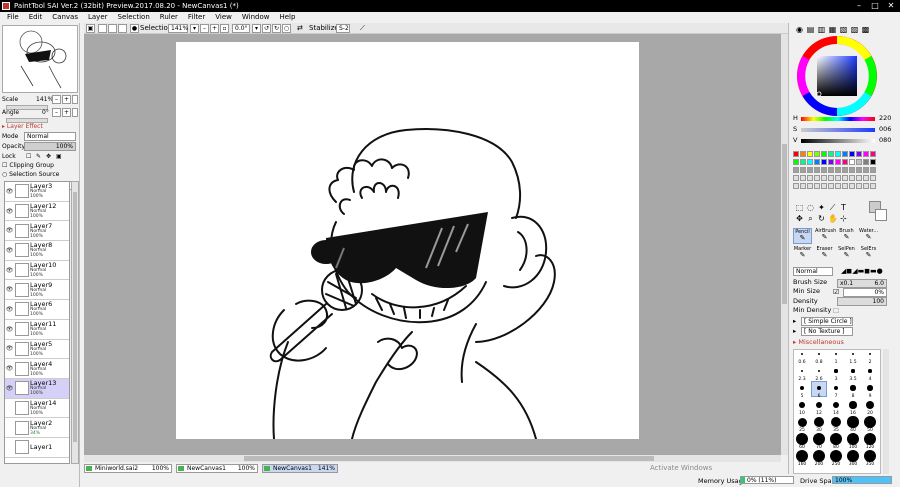 This screenshot has width=900, height=487. What do you see at coordinates (343, 28) in the screenshot?
I see `stabilizer-select: S-2` at bounding box center [343, 28].